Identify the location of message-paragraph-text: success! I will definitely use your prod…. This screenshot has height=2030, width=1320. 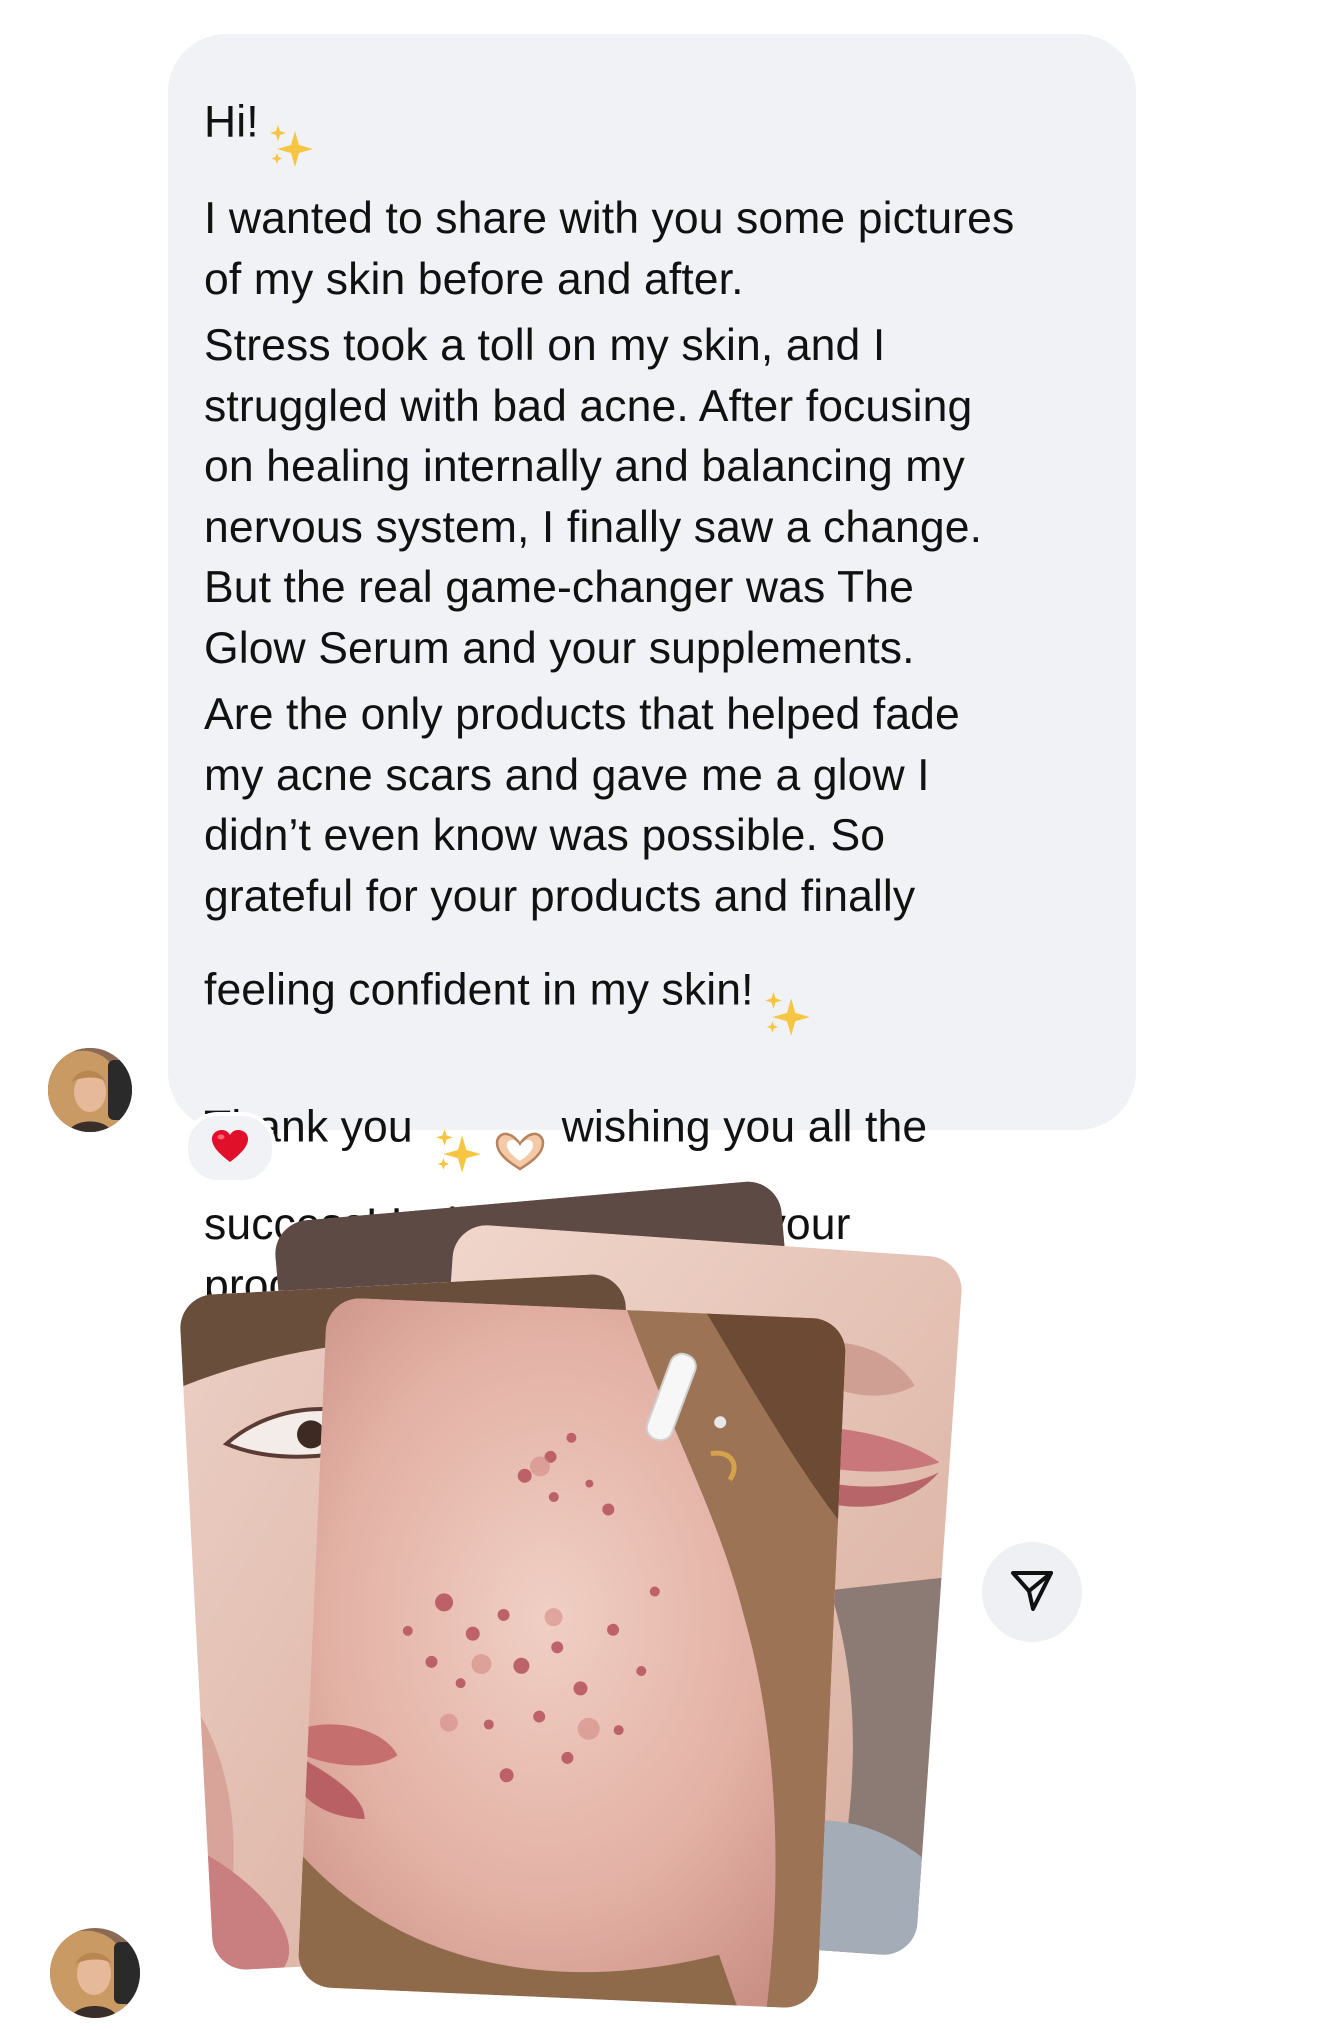
(527, 1255).